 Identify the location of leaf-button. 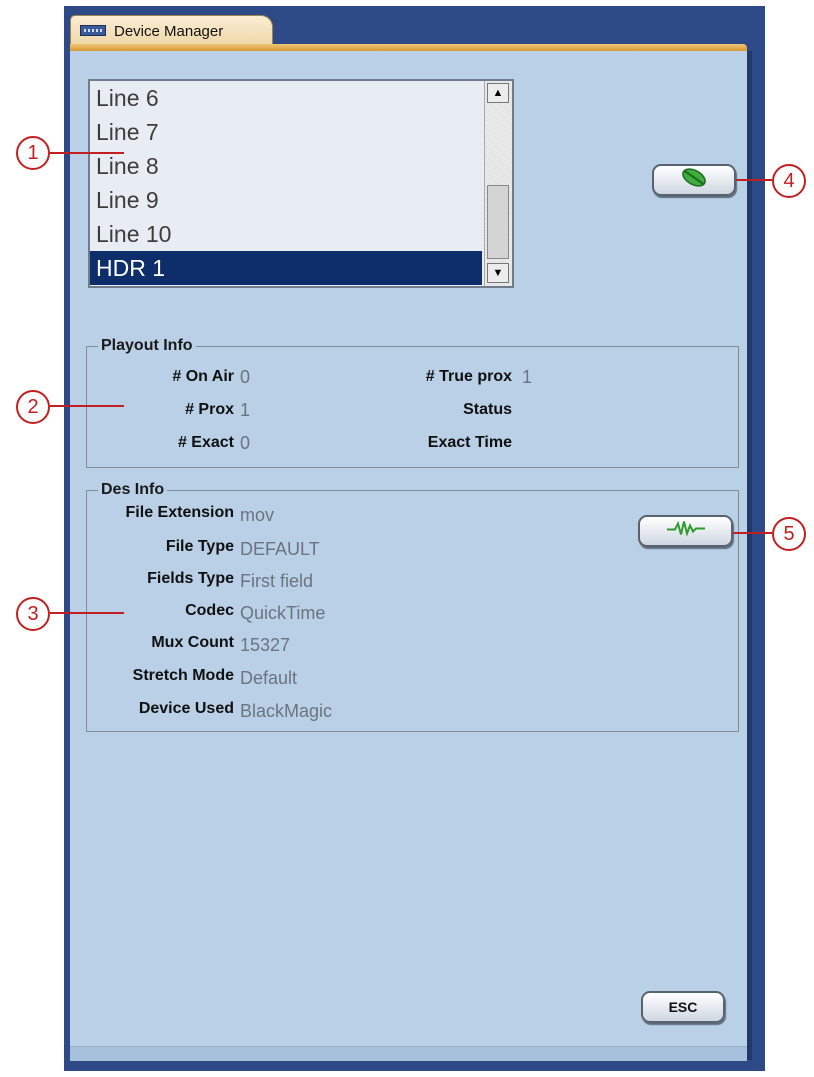
(694, 180).